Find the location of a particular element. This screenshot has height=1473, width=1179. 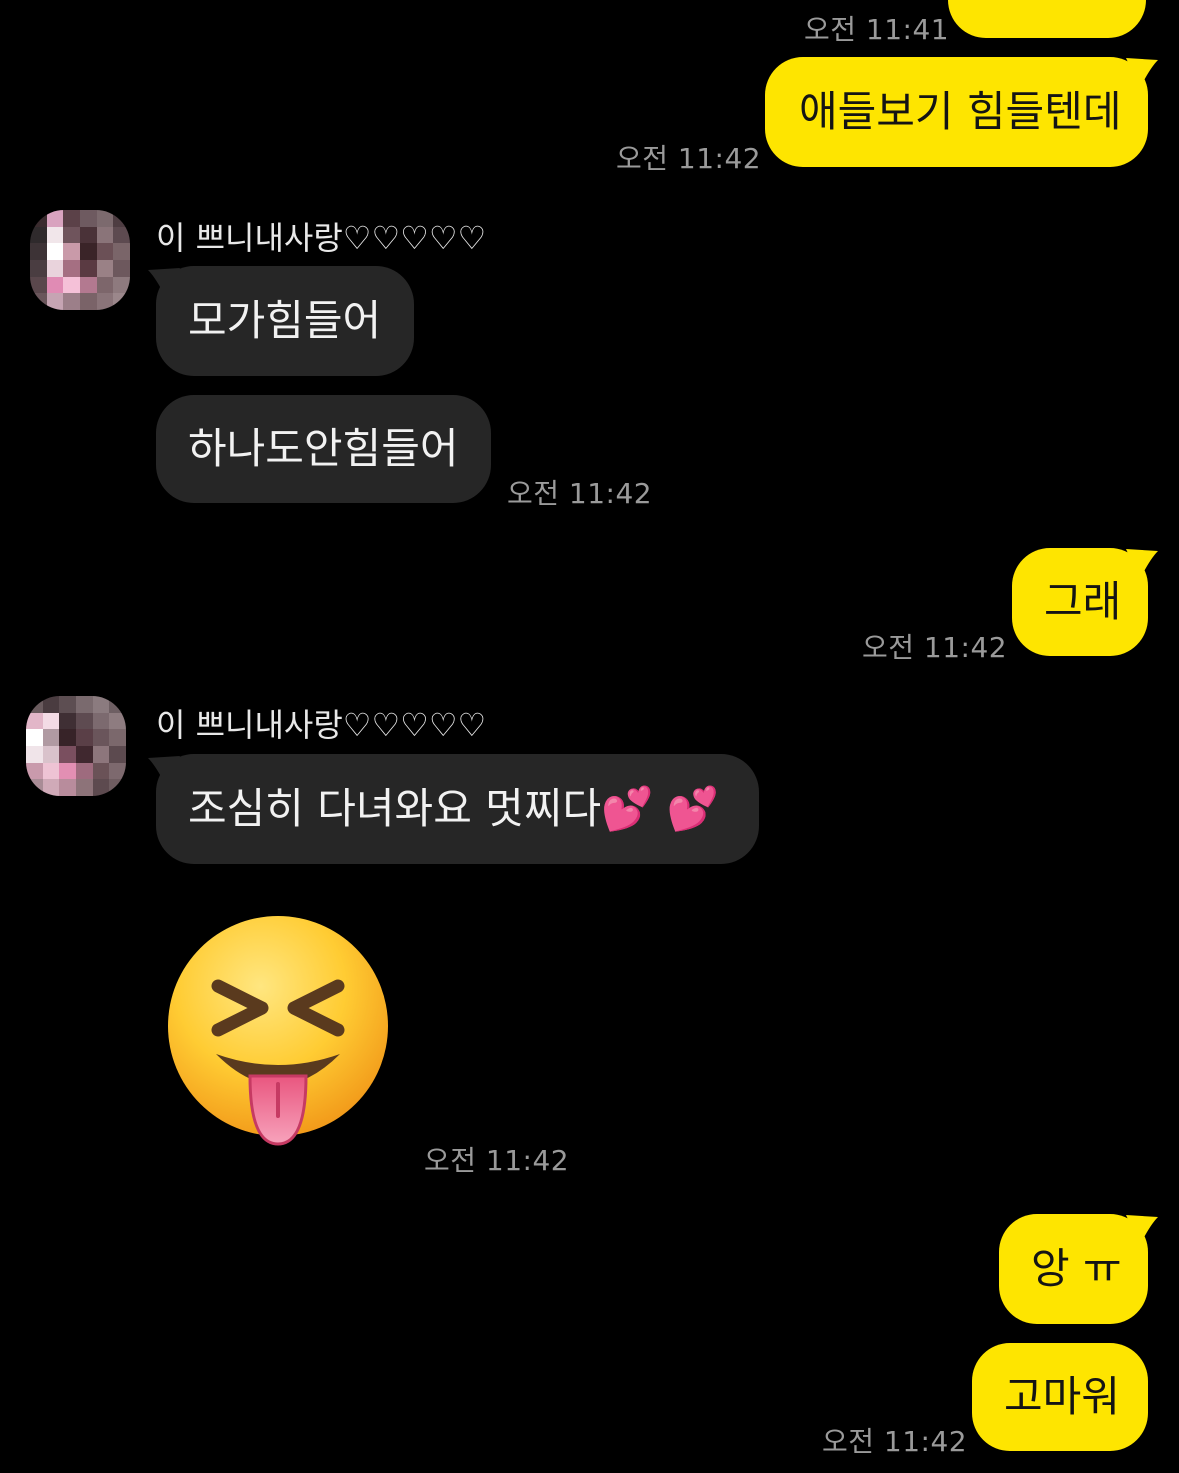

message-text: 고마워 is located at coordinates (1062, 1396).